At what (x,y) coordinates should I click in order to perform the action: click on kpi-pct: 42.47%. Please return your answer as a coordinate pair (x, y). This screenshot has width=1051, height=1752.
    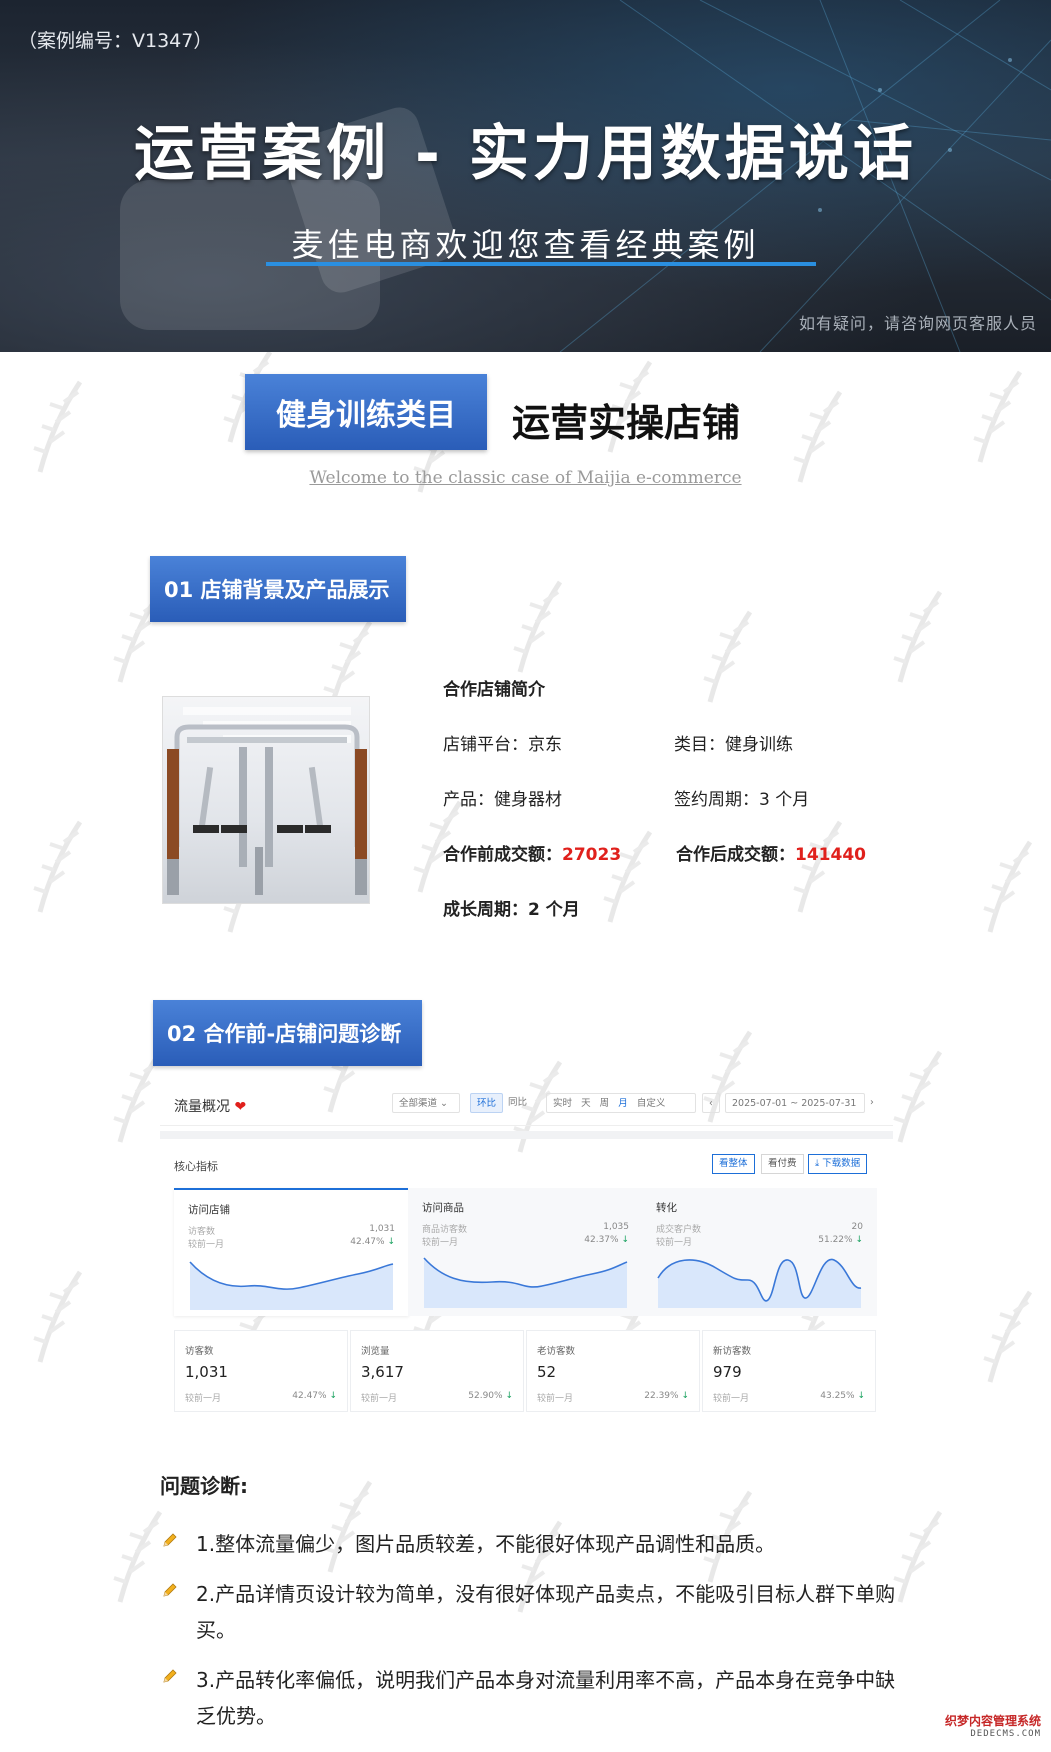
    Looking at the image, I should click on (309, 1396).